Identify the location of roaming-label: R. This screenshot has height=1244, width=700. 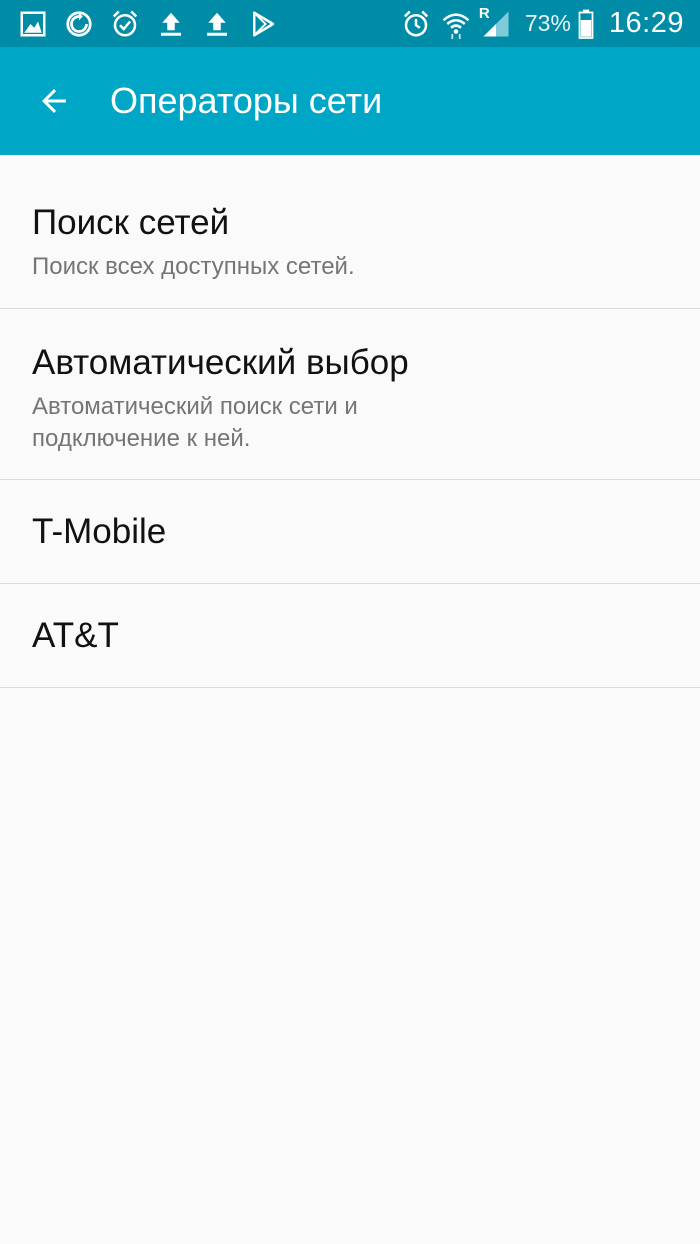
(484, 13).